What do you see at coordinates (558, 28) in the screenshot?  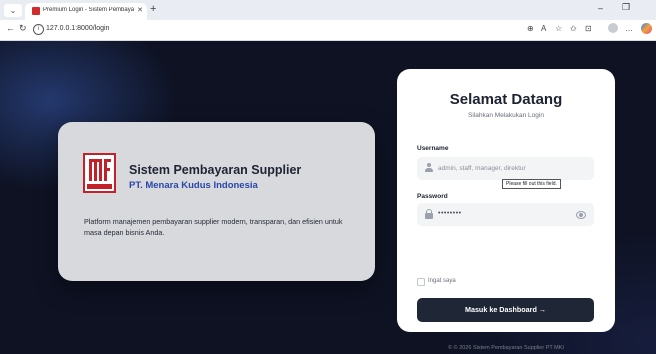 I see `favorite-star-icon: ☆` at bounding box center [558, 28].